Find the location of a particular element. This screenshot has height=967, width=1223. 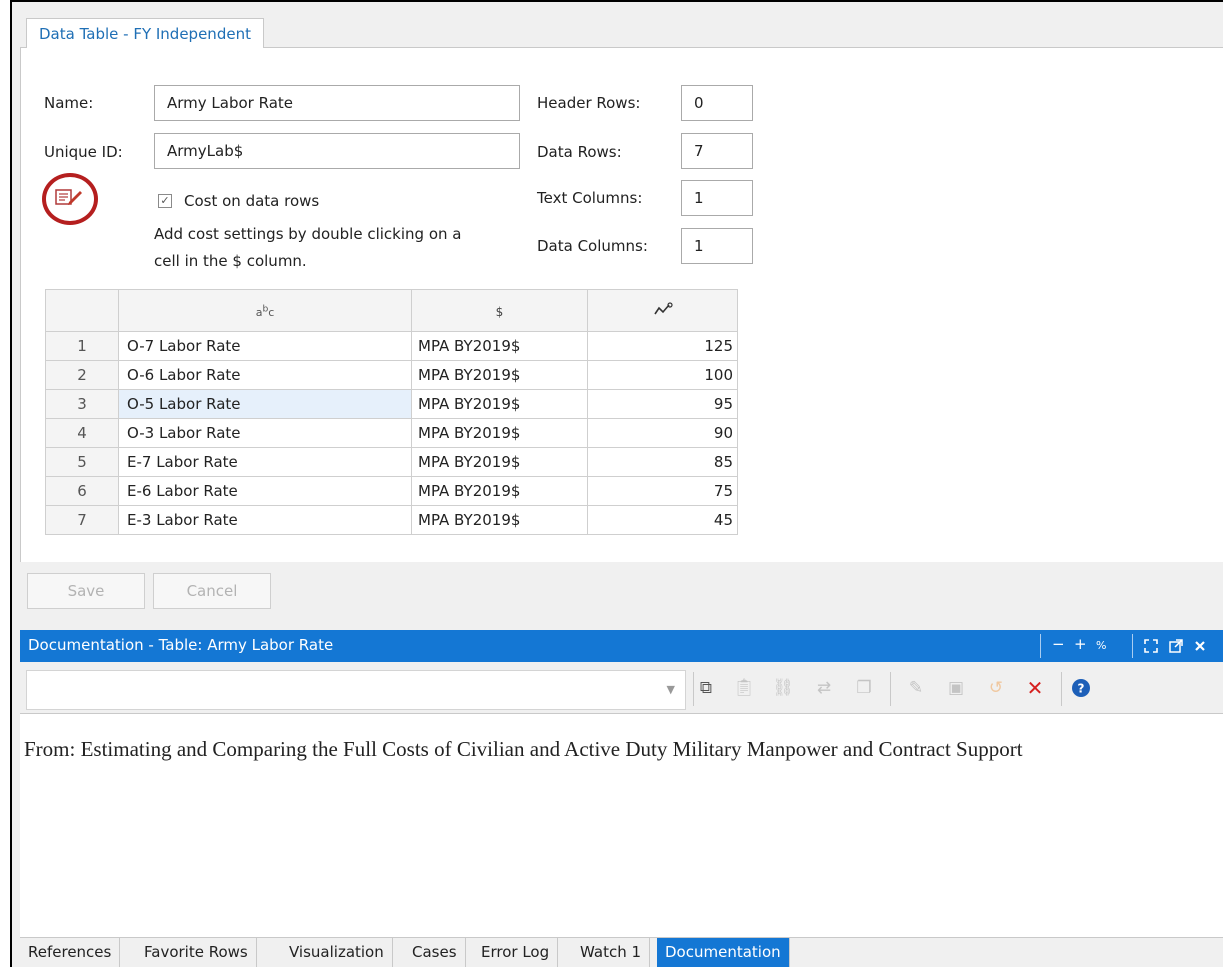

value-column-header is located at coordinates (662, 310).